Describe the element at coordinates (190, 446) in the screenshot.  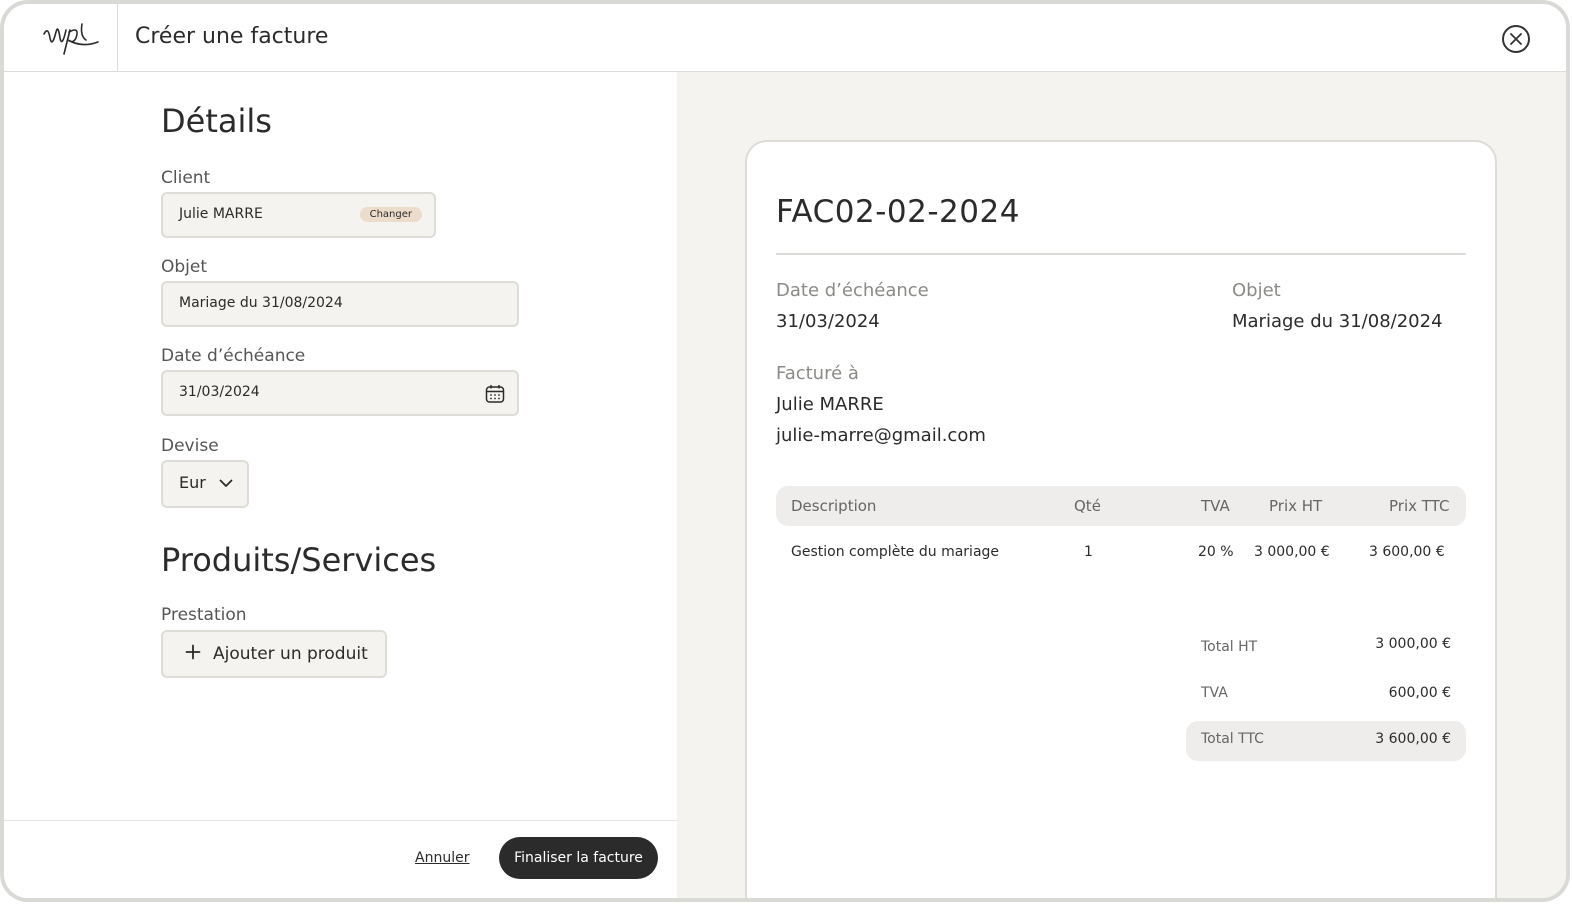
I see `currency-label: Devise` at that location.